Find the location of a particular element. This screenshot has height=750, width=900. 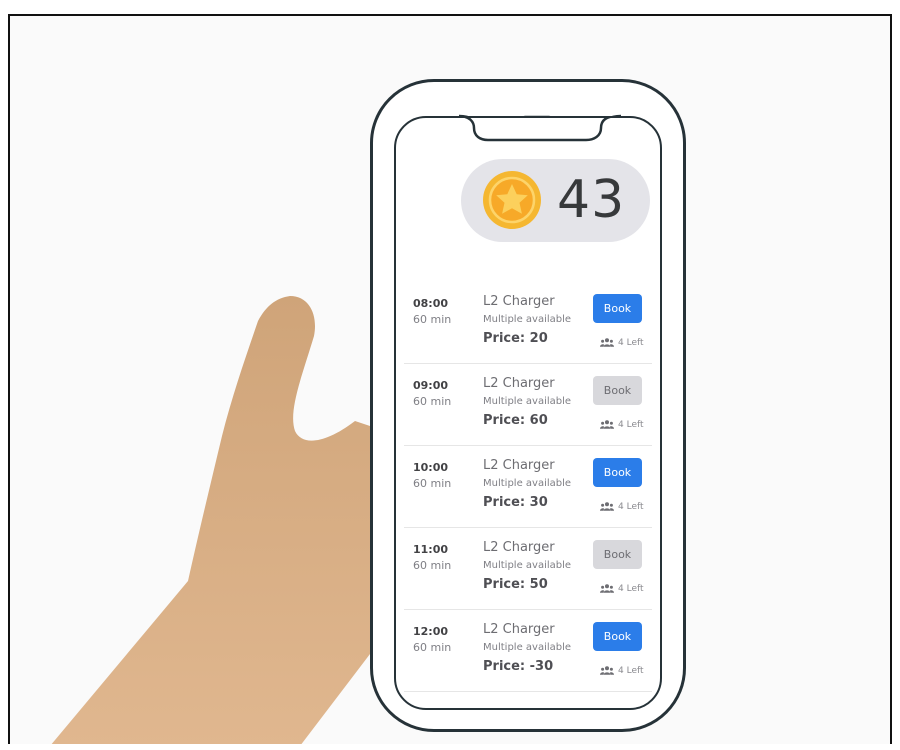

slot-price: Price: 60 is located at coordinates (515, 420).